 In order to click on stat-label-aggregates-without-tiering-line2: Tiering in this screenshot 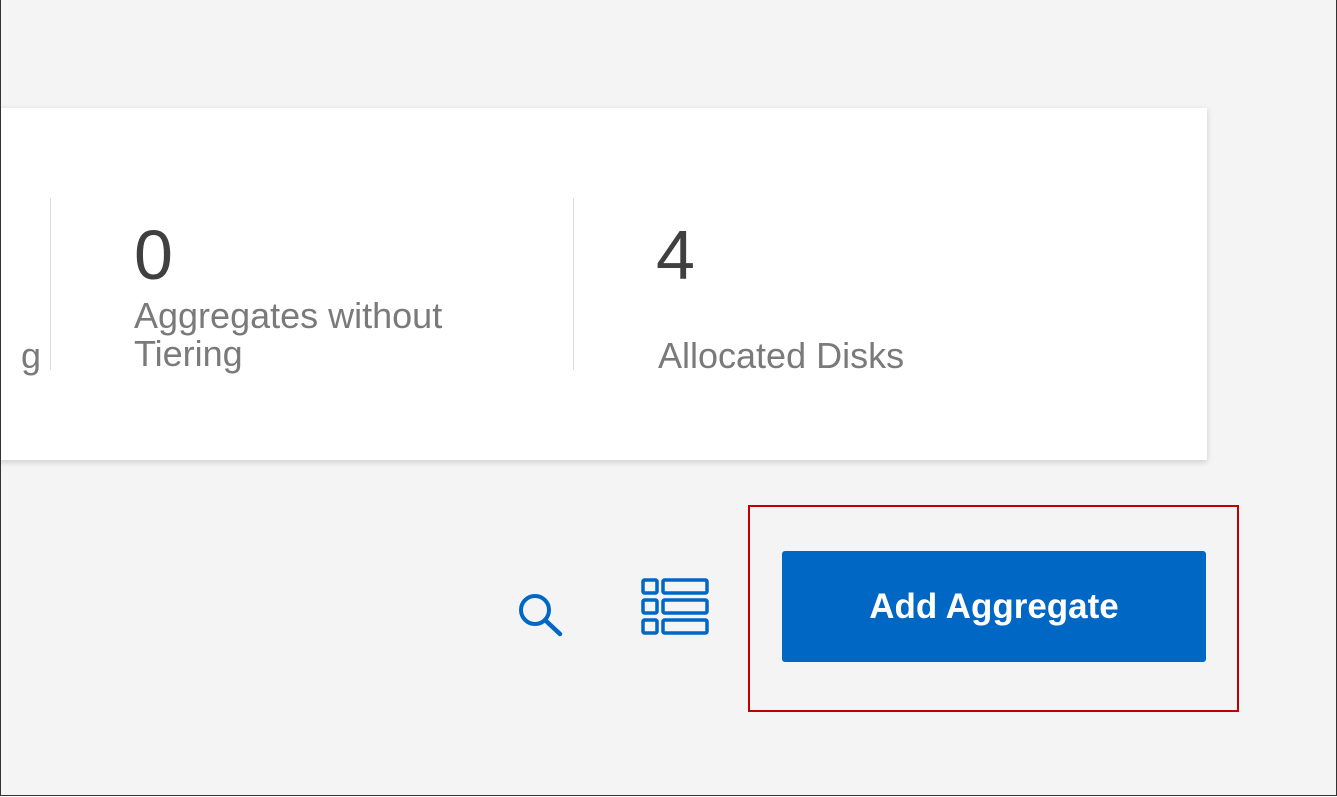, I will do `click(188, 353)`.